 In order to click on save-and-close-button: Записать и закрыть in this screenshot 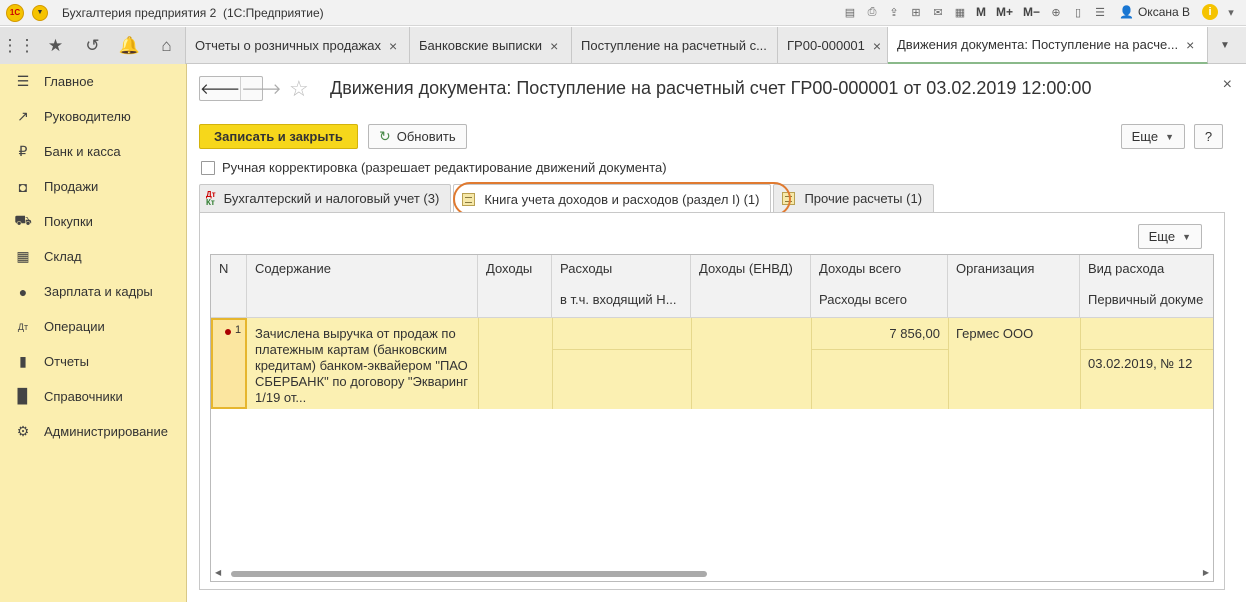, I will do `click(278, 136)`.